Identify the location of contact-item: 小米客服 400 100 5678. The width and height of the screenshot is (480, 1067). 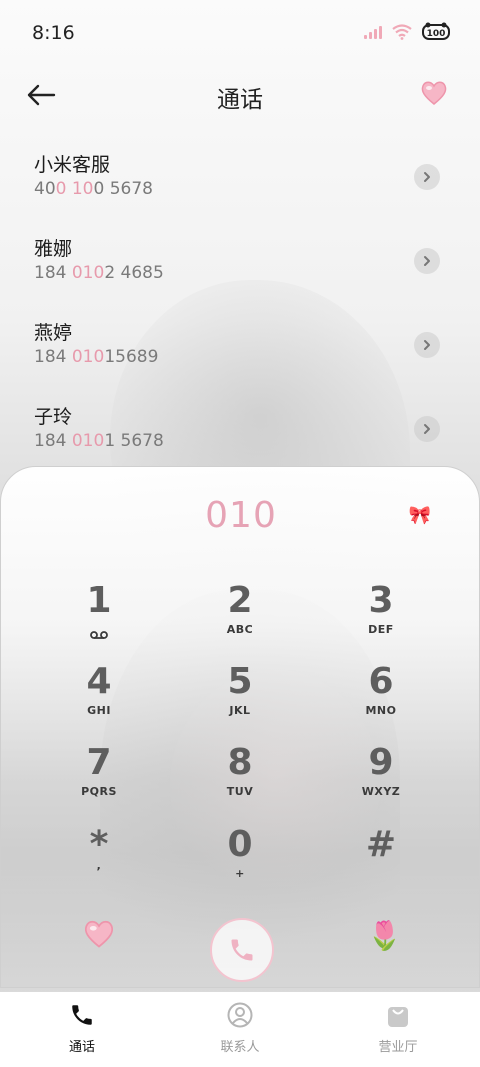
(240, 188).